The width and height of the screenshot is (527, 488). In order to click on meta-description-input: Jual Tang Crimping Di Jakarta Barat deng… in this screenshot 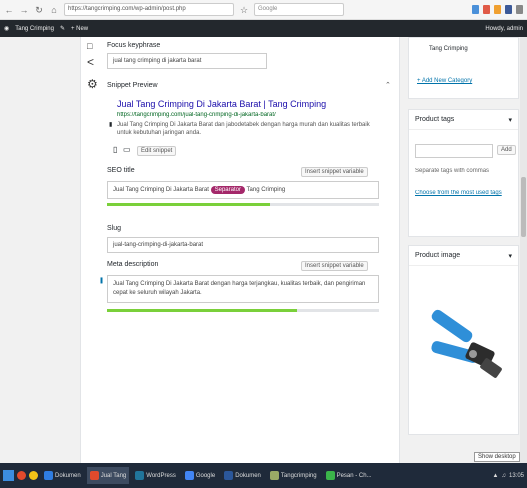, I will do `click(243, 289)`.